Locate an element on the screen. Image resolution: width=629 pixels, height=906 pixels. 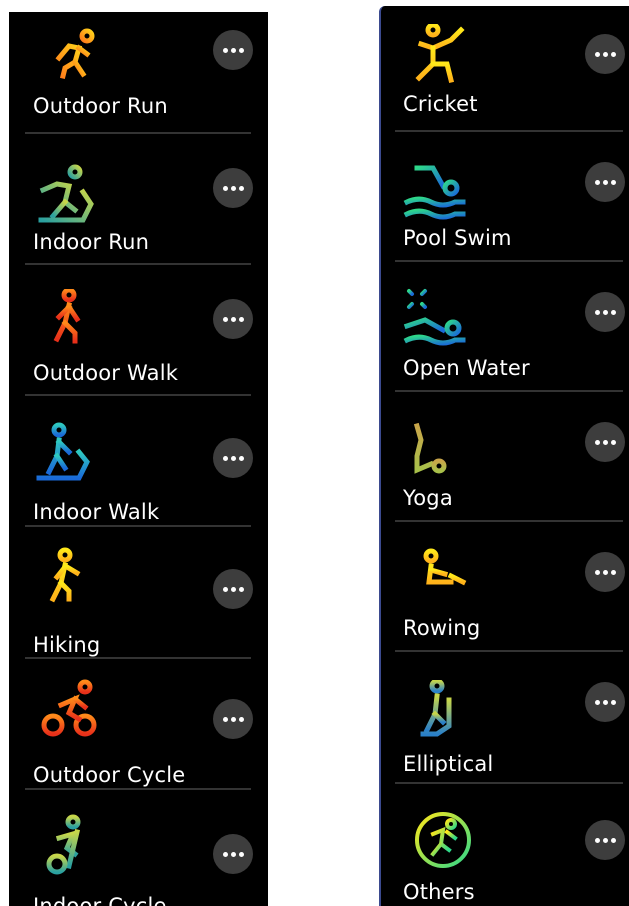
outdoor-run-icon is located at coordinates (67, 56).